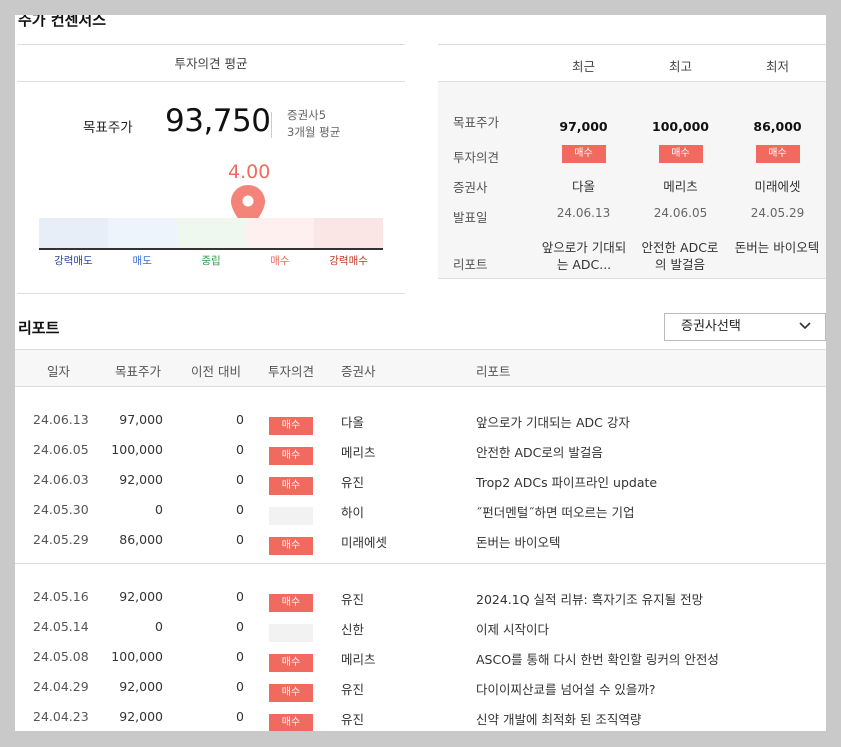  What do you see at coordinates (138, 371) in the screenshot?
I see `header-target: 목표주가` at bounding box center [138, 371].